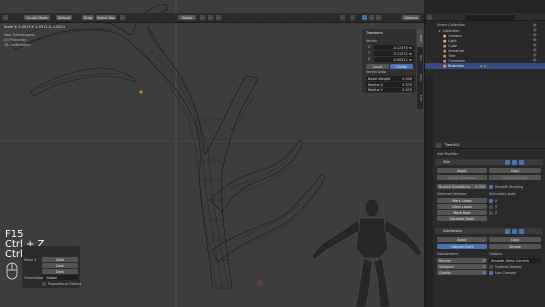 The width and height of the screenshot is (545, 307). Describe the element at coordinates (61, 277) in the screenshot. I see `orientation-field: Global` at that location.